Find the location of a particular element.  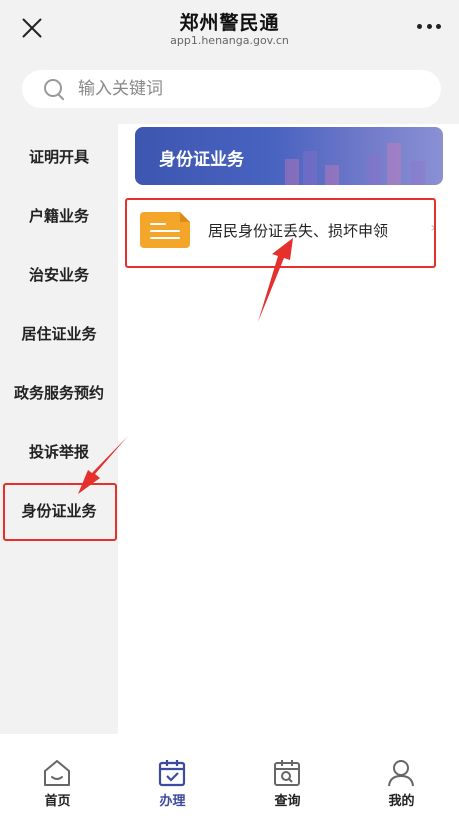

top-bar: 郑州警民通 app1.henanga.gov.cn is located at coordinates (229, 28).